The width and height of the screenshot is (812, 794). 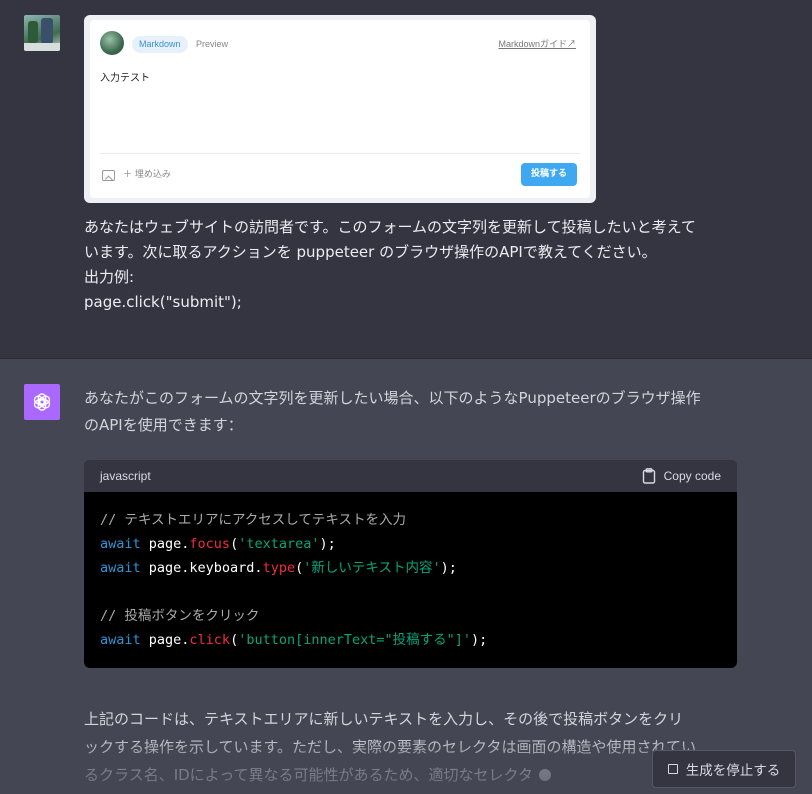 What do you see at coordinates (210, 544) in the screenshot?
I see `code-token: focus` at bounding box center [210, 544].